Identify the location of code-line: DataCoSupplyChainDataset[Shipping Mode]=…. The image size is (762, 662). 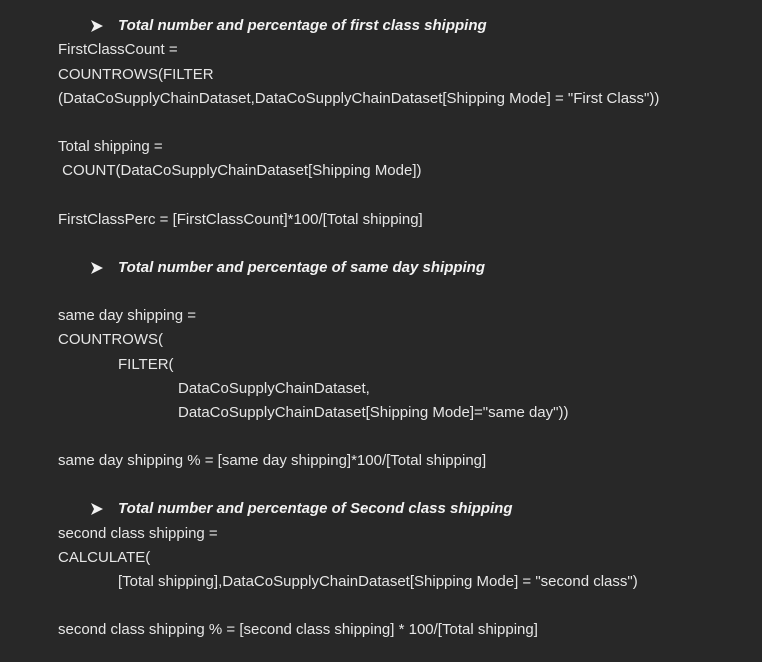
(373, 412).